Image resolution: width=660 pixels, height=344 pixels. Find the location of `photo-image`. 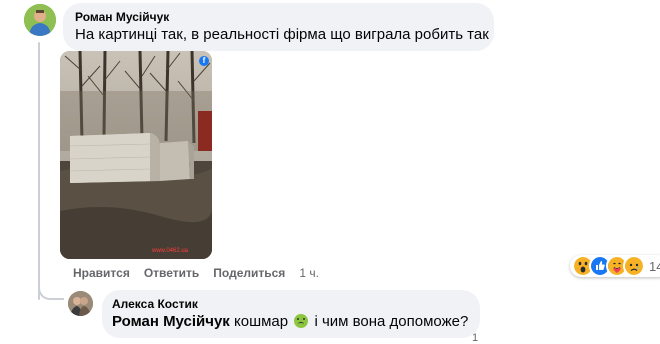

photo-image is located at coordinates (136, 155).